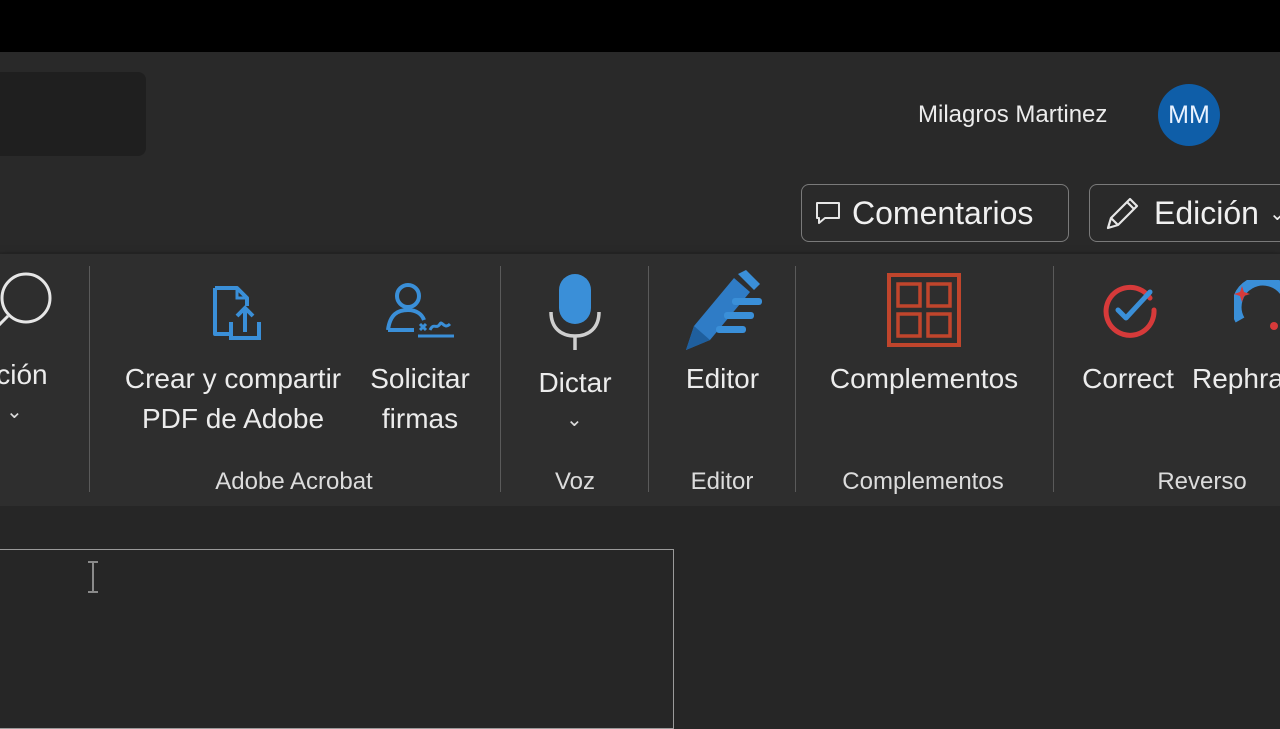 The image size is (1280, 729). What do you see at coordinates (294, 481) in the screenshot?
I see `group-label-adobe-acrobat: Adobe Acrobat` at bounding box center [294, 481].